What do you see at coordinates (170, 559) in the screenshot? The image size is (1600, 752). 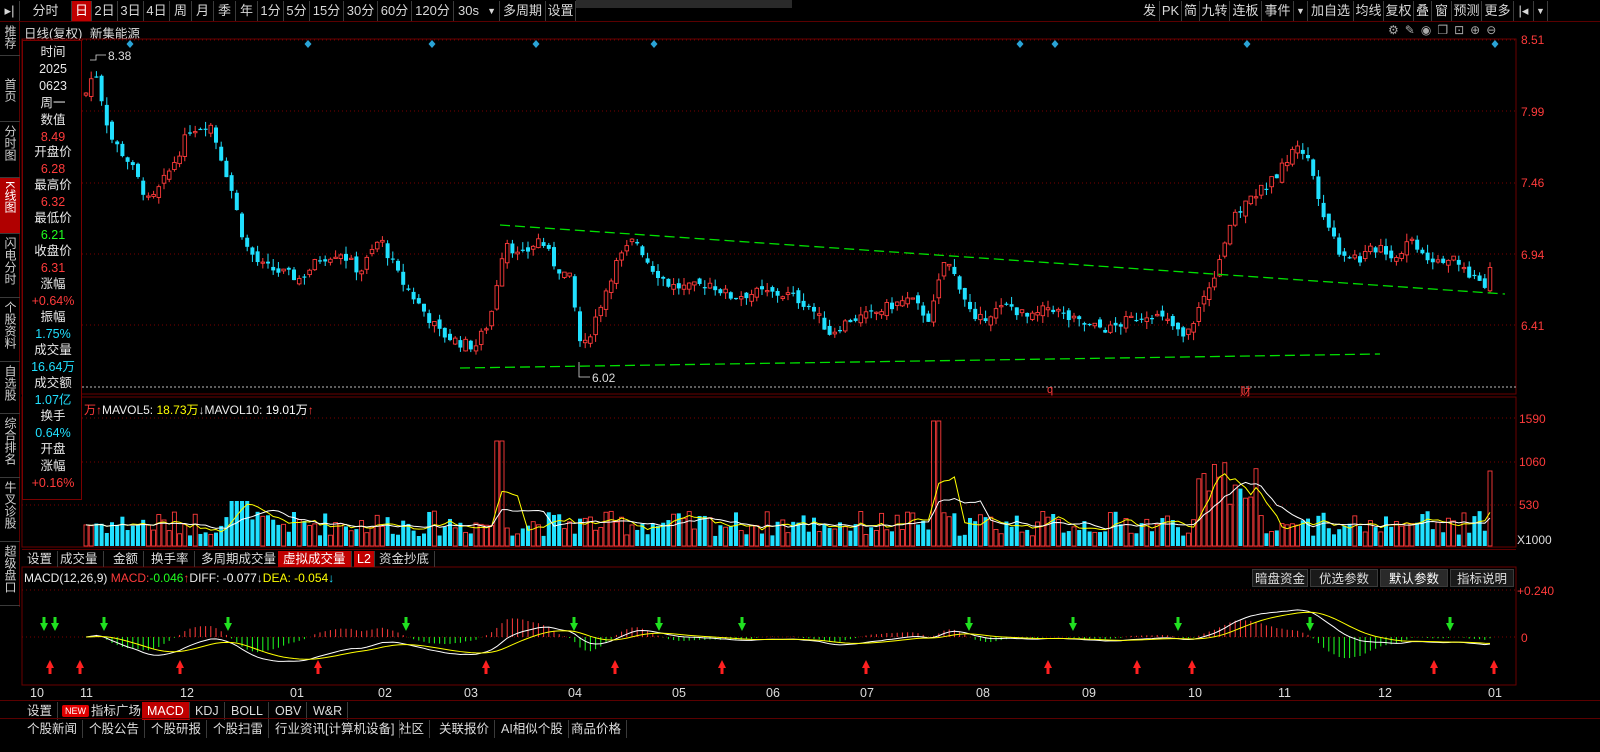 I see `subtab-turnover: 换手率` at bounding box center [170, 559].